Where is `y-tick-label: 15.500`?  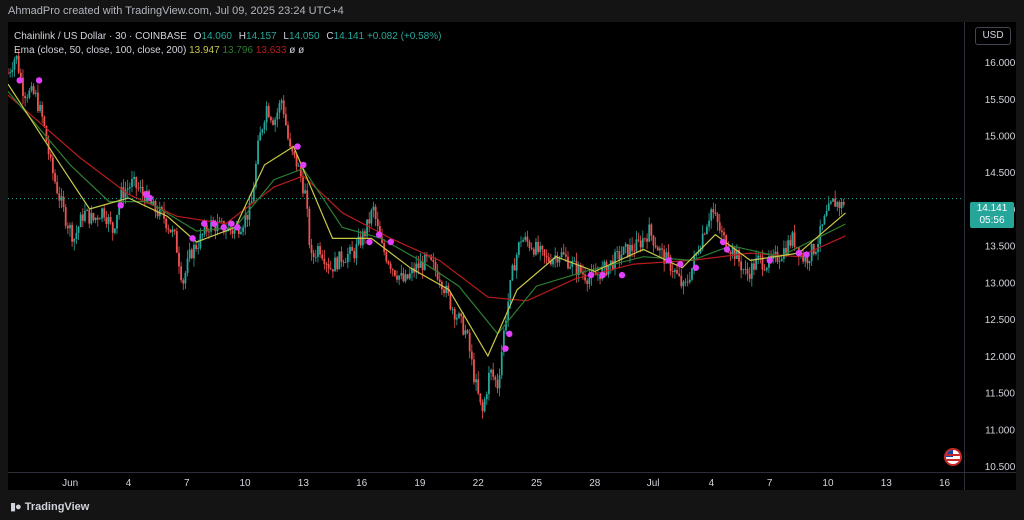
y-tick-label: 15.500 is located at coordinates (1000, 100).